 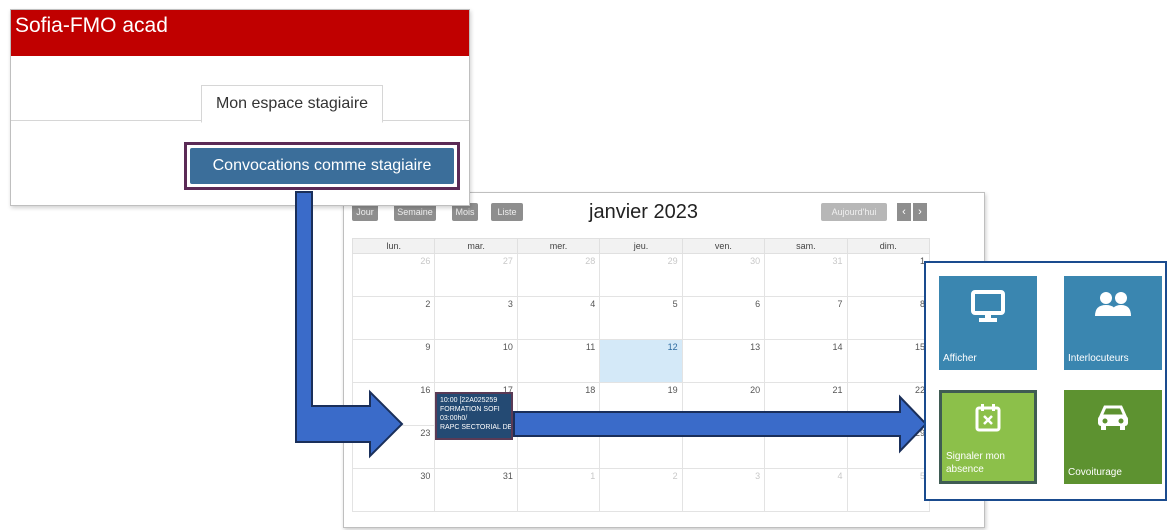 What do you see at coordinates (960, 358) in the screenshot?
I see `afficher-label: Afficher` at bounding box center [960, 358].